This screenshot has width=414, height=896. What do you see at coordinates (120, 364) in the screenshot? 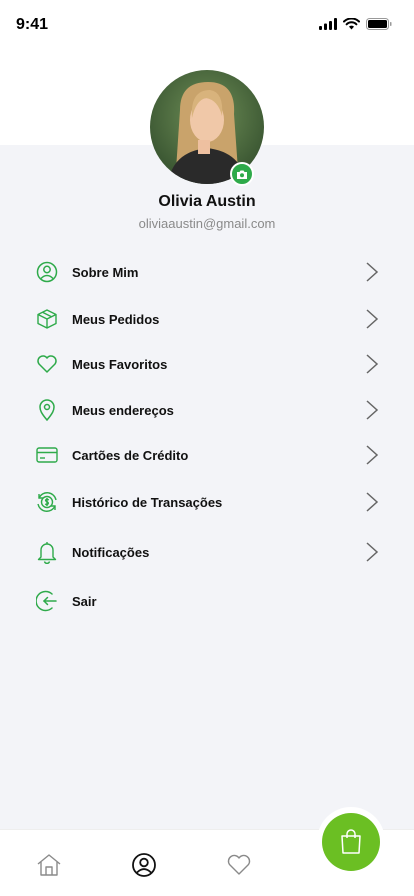
I see `menu-label: Meus Favoritos` at bounding box center [120, 364].